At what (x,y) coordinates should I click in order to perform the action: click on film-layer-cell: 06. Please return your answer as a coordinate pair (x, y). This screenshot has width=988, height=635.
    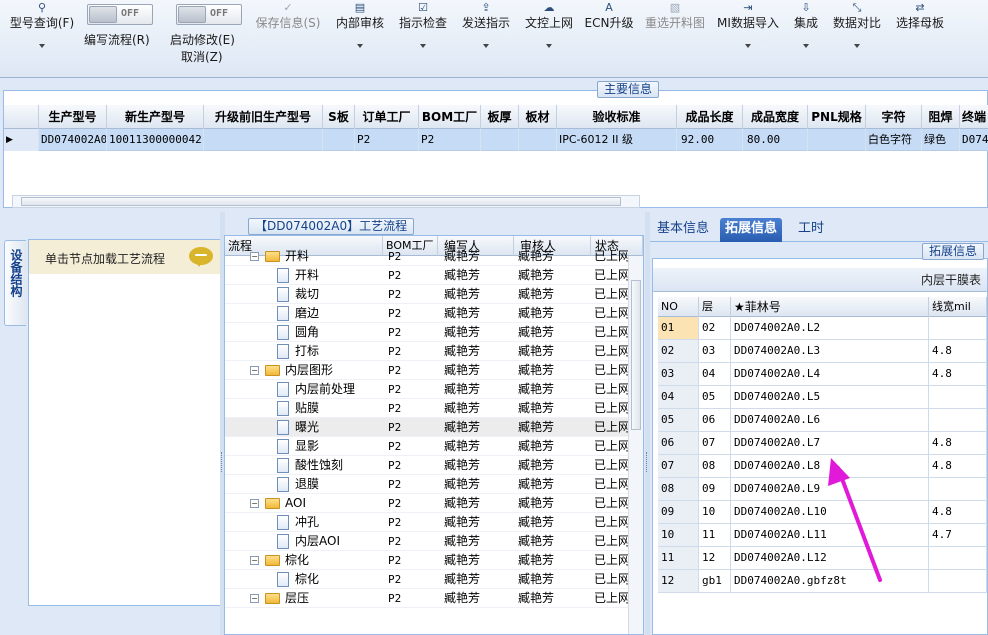
    Looking at the image, I should click on (715, 420).